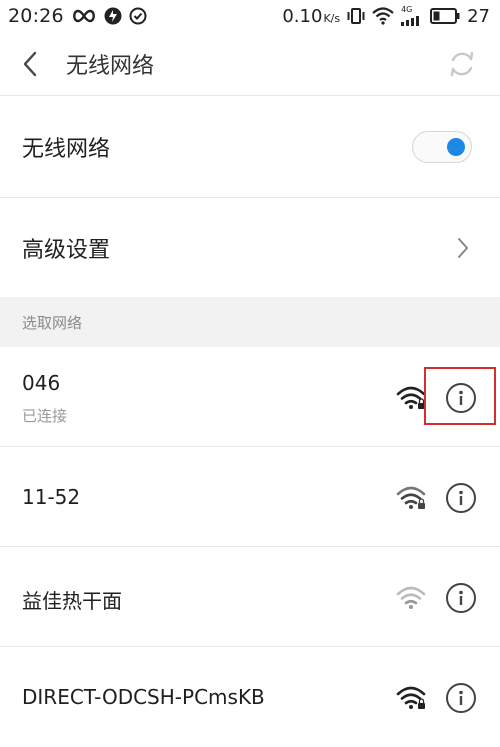 The width and height of the screenshot is (500, 747). What do you see at coordinates (113, 16) in the screenshot?
I see `notification-icon` at bounding box center [113, 16].